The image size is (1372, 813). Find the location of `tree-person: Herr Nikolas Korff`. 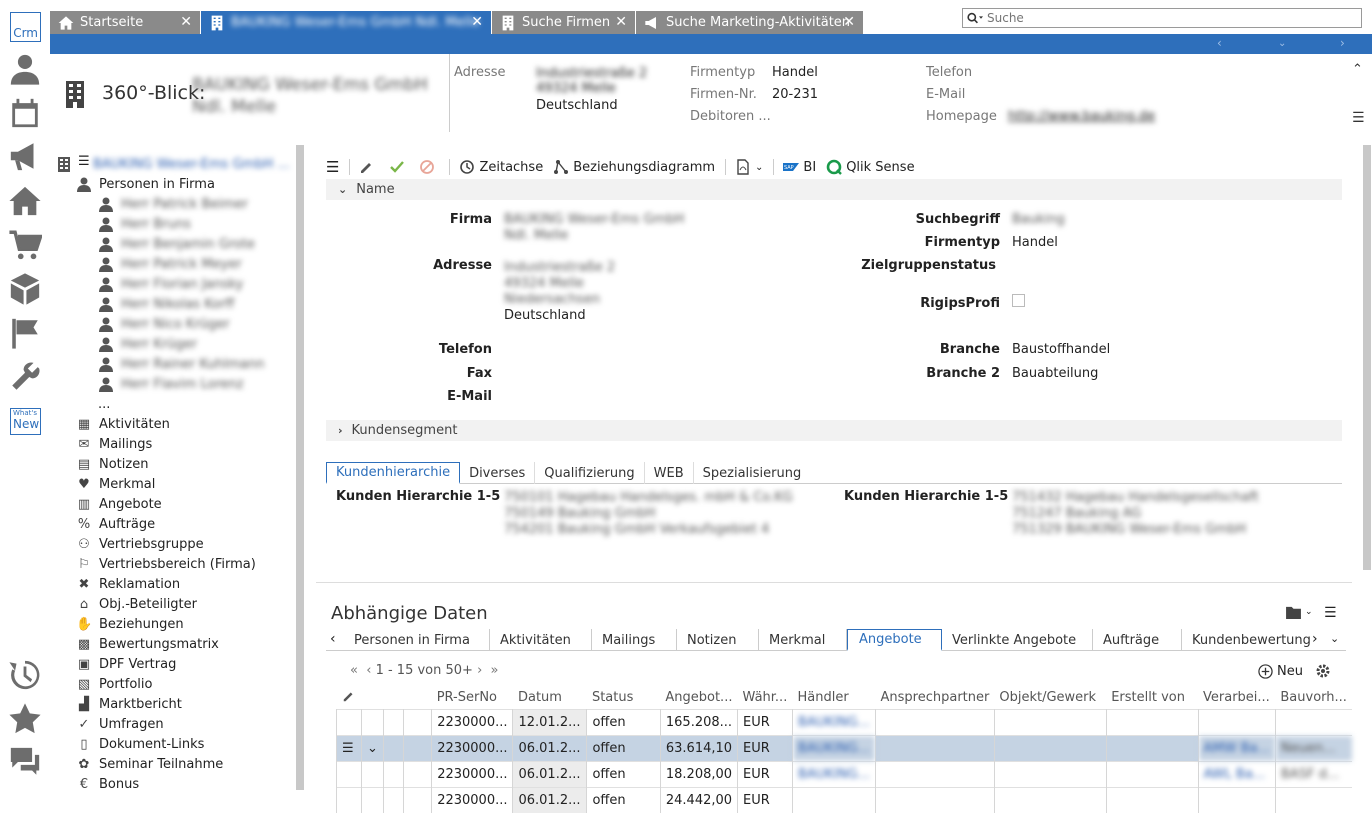

tree-person: Herr Nikolas Korff is located at coordinates (166, 304).